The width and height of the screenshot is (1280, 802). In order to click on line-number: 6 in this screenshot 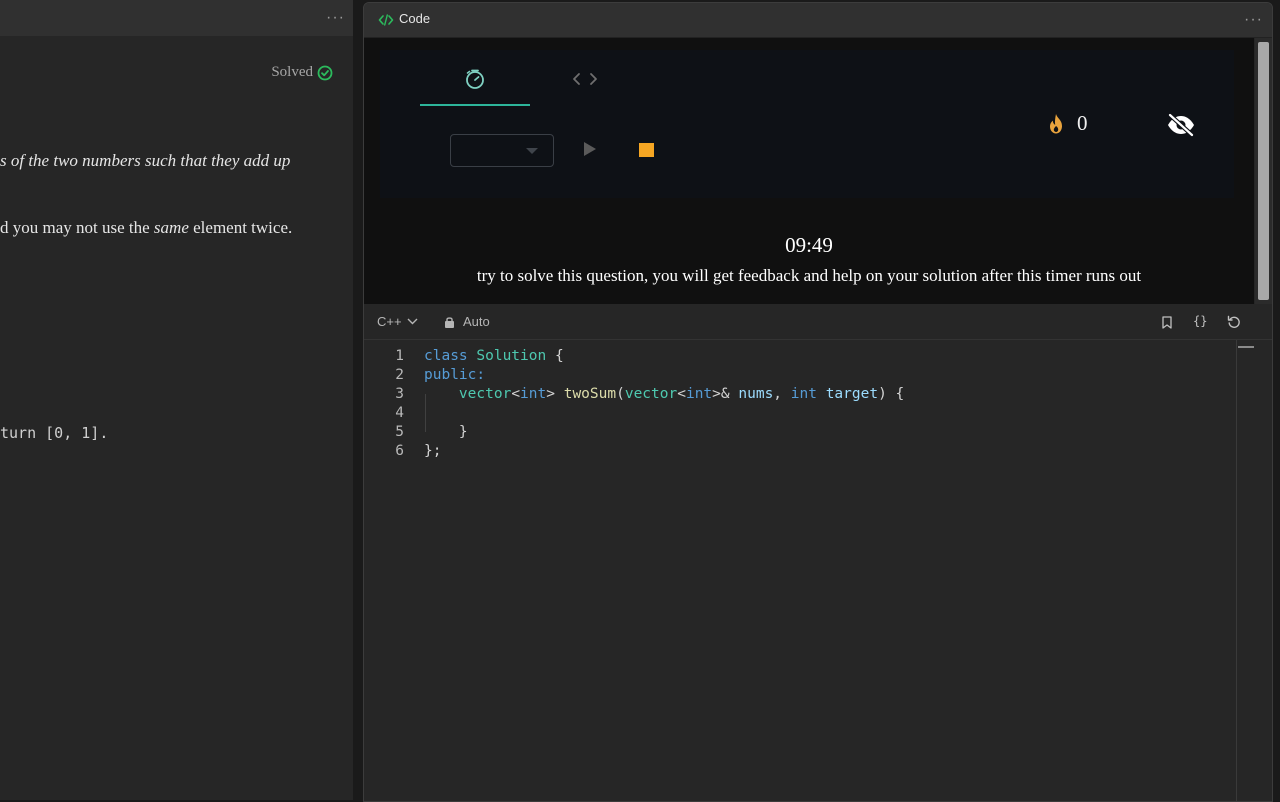, I will do `click(399, 451)`.